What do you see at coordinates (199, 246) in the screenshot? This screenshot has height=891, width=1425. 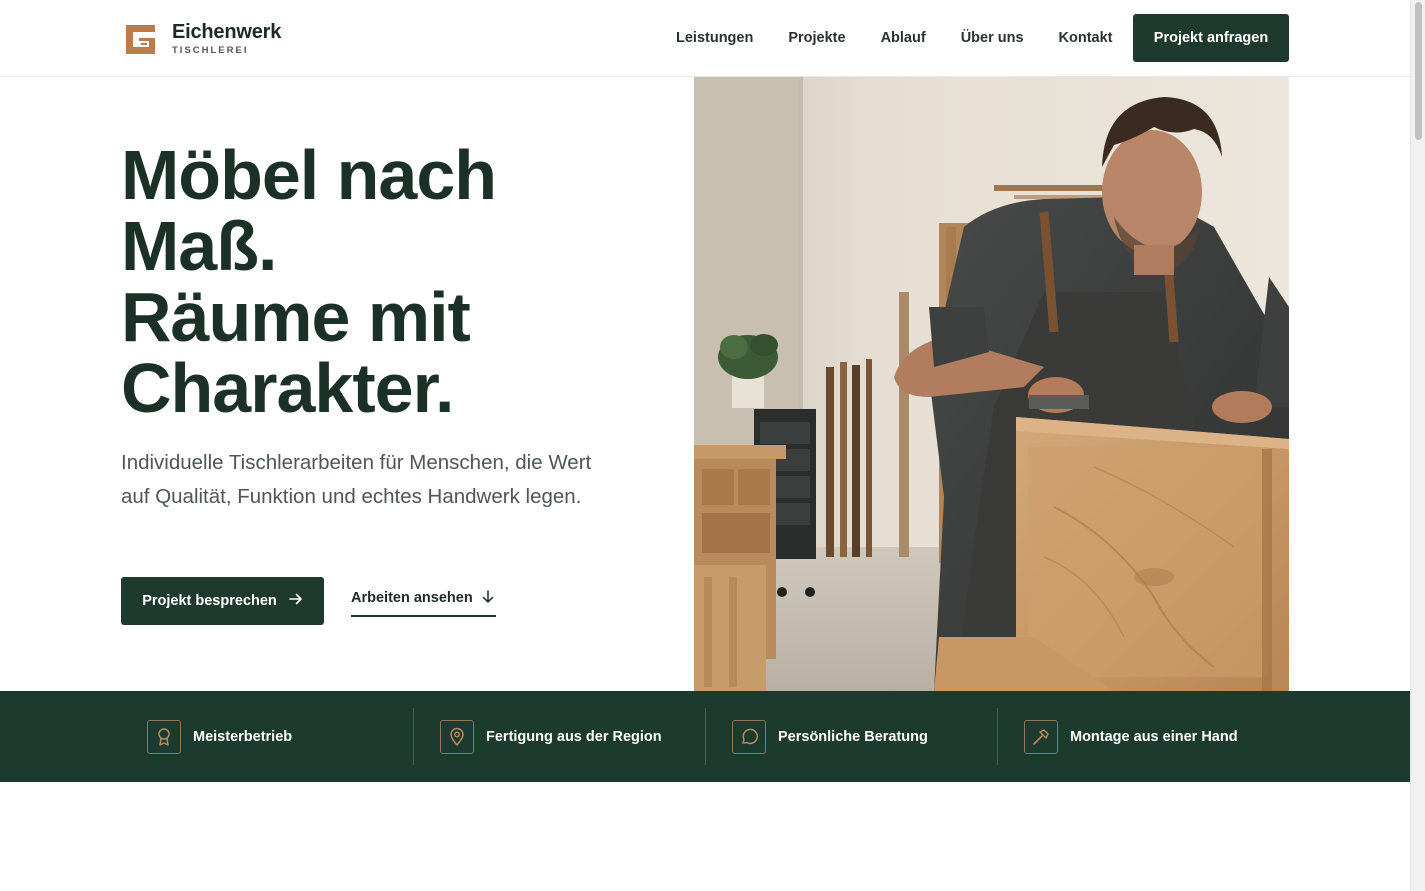 I see `hero-title-line: Maß.` at bounding box center [199, 246].